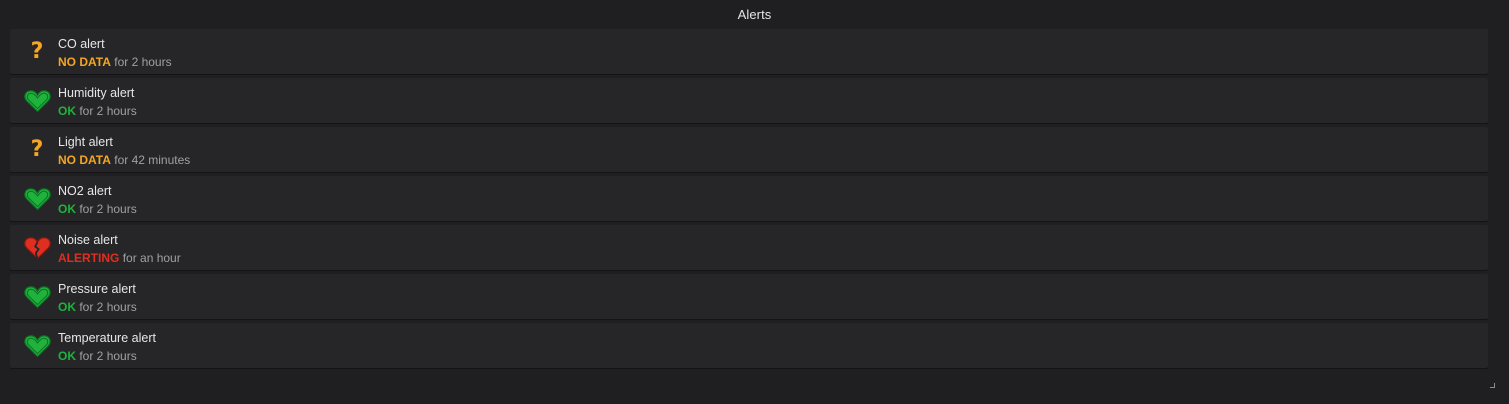  What do you see at coordinates (89, 258) in the screenshot?
I see `alert-state: ALERTING` at bounding box center [89, 258].